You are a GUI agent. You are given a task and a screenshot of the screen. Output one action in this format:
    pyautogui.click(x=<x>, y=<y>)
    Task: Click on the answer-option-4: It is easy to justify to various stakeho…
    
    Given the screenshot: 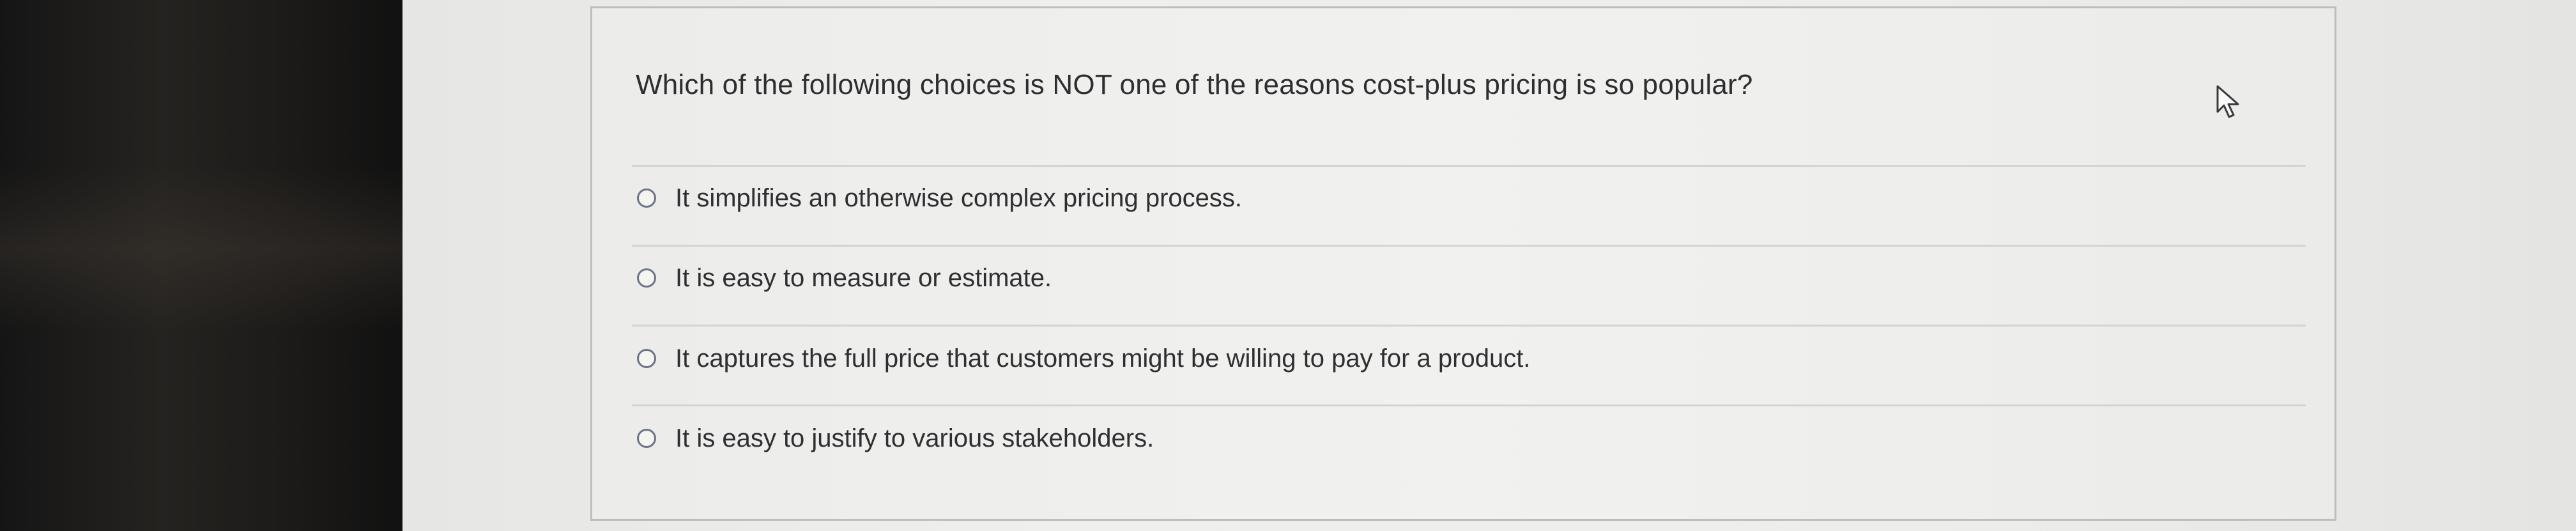 What is the action you would take?
    pyautogui.click(x=895, y=438)
    